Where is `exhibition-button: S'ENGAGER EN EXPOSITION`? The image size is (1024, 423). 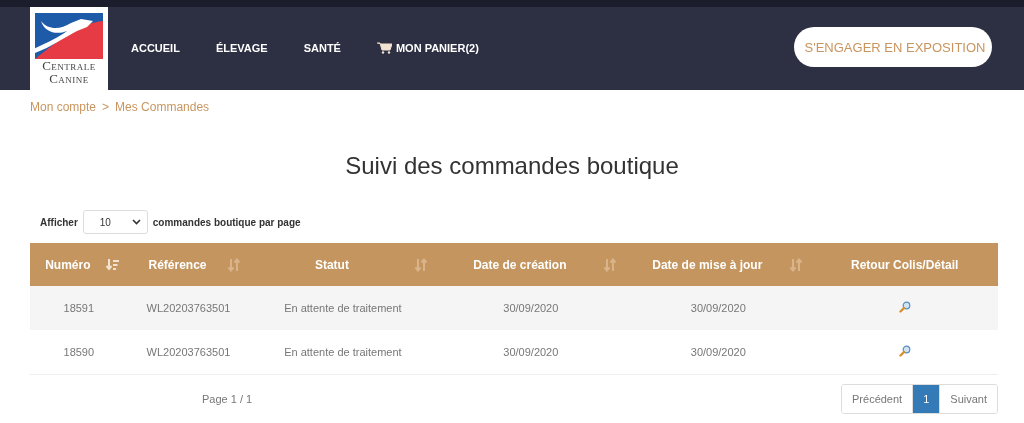
exhibition-button: S'ENGAGER EN EXPOSITION is located at coordinates (893, 47).